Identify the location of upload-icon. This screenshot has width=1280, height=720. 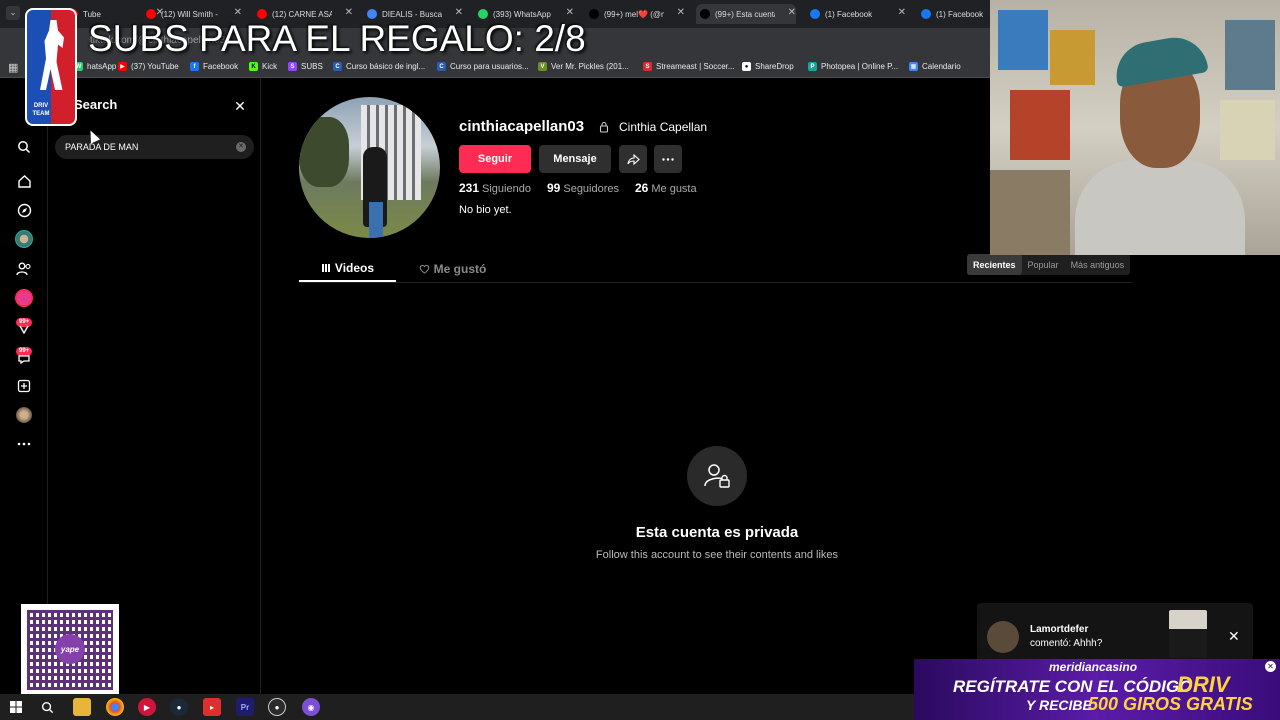
(24, 386).